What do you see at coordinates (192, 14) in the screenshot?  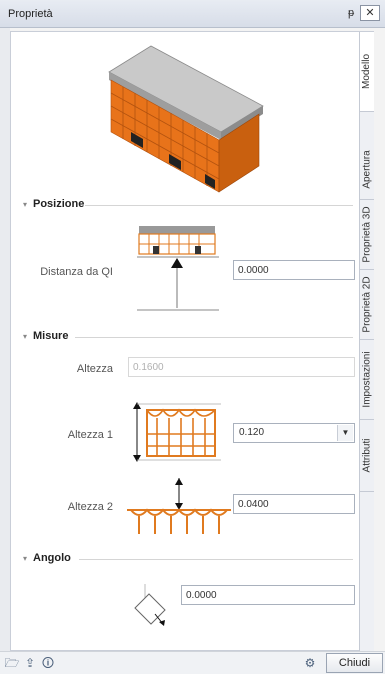 I see `window-titlebar: Proprietà ᵽ ✕` at bounding box center [192, 14].